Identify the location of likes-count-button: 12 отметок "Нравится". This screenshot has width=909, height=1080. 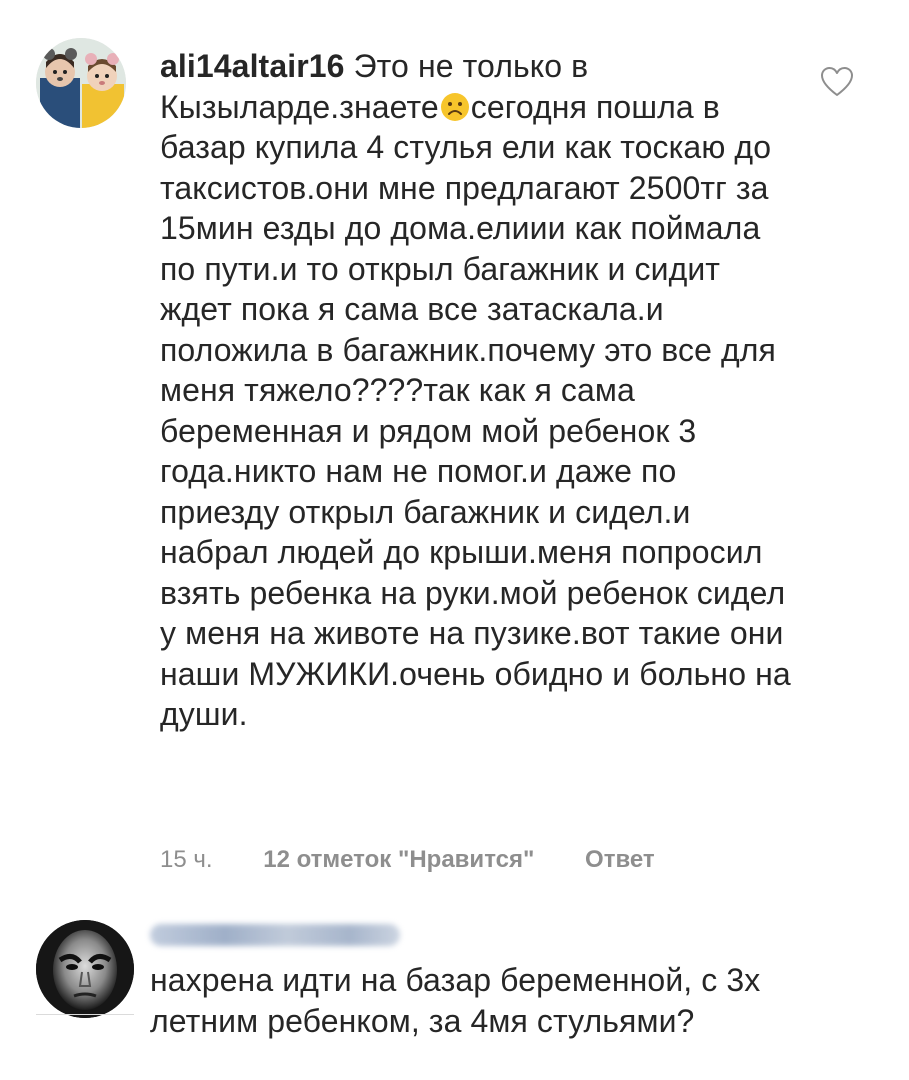
(398, 860).